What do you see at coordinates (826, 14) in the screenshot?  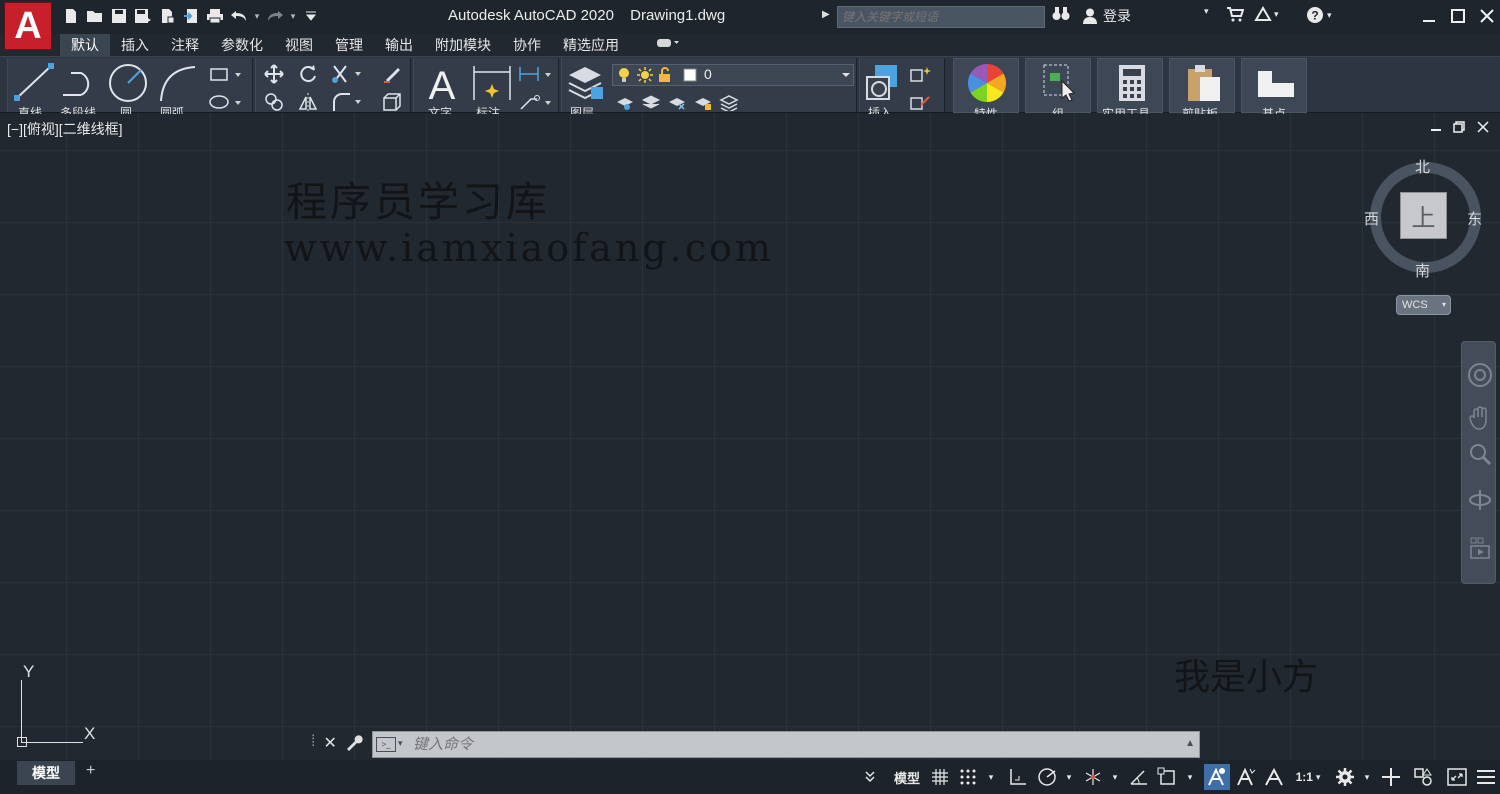 I see `search-expand-icon: ▶` at bounding box center [826, 14].